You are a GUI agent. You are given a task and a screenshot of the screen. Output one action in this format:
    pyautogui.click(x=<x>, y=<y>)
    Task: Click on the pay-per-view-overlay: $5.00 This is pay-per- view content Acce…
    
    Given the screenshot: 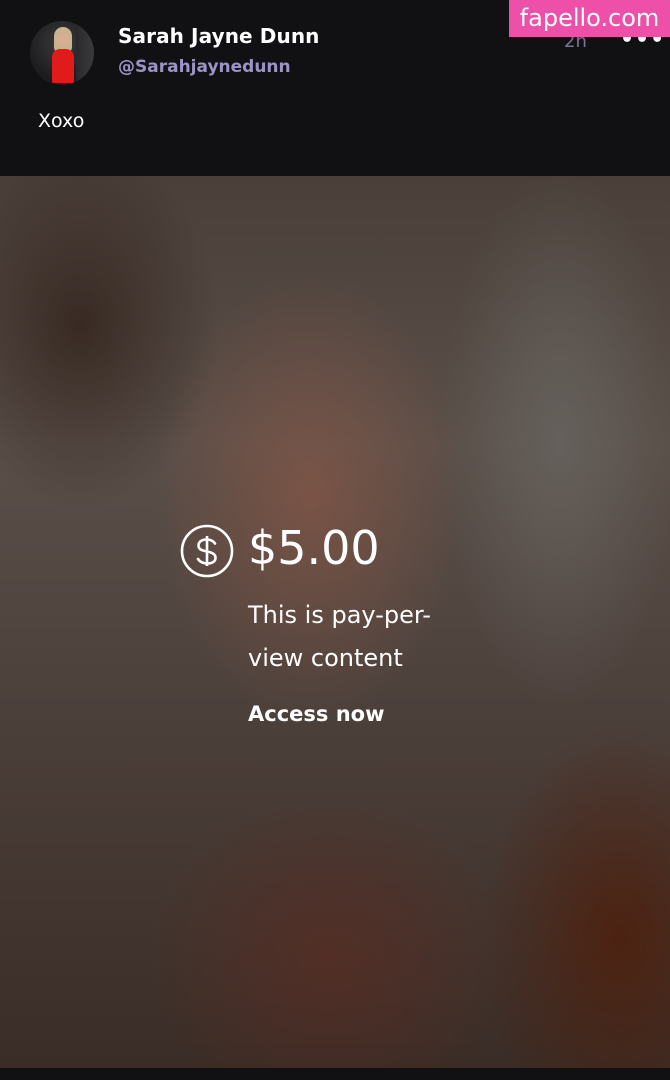 What is the action you would take?
    pyautogui.click(x=340, y=630)
    